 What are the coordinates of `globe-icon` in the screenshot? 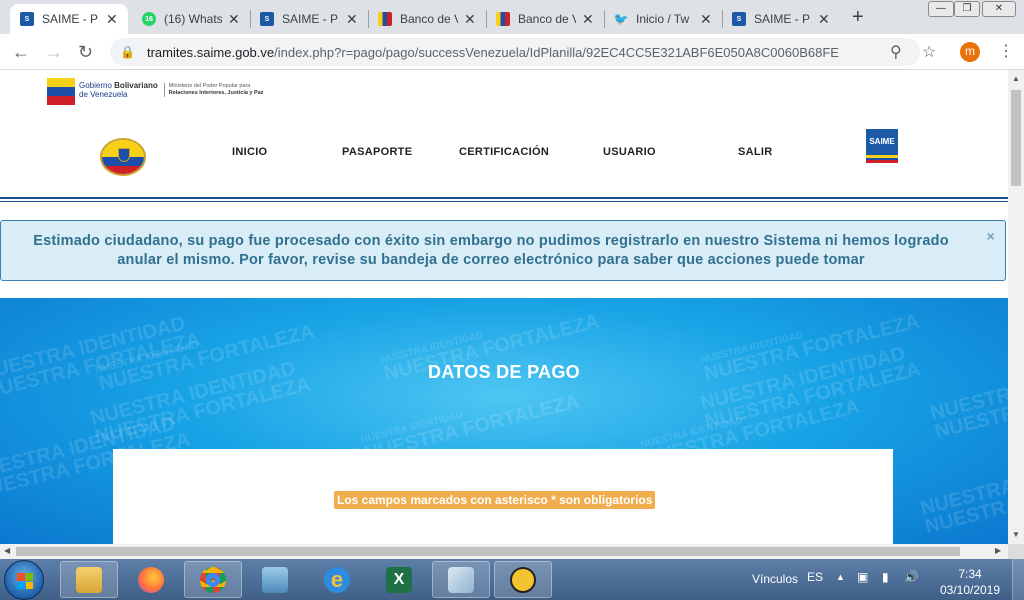 It's located at (523, 579).